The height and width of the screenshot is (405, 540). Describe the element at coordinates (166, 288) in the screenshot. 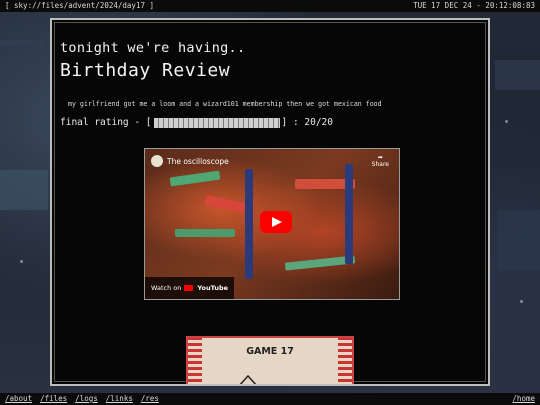

I see `watch-on-label: Watch on` at that location.